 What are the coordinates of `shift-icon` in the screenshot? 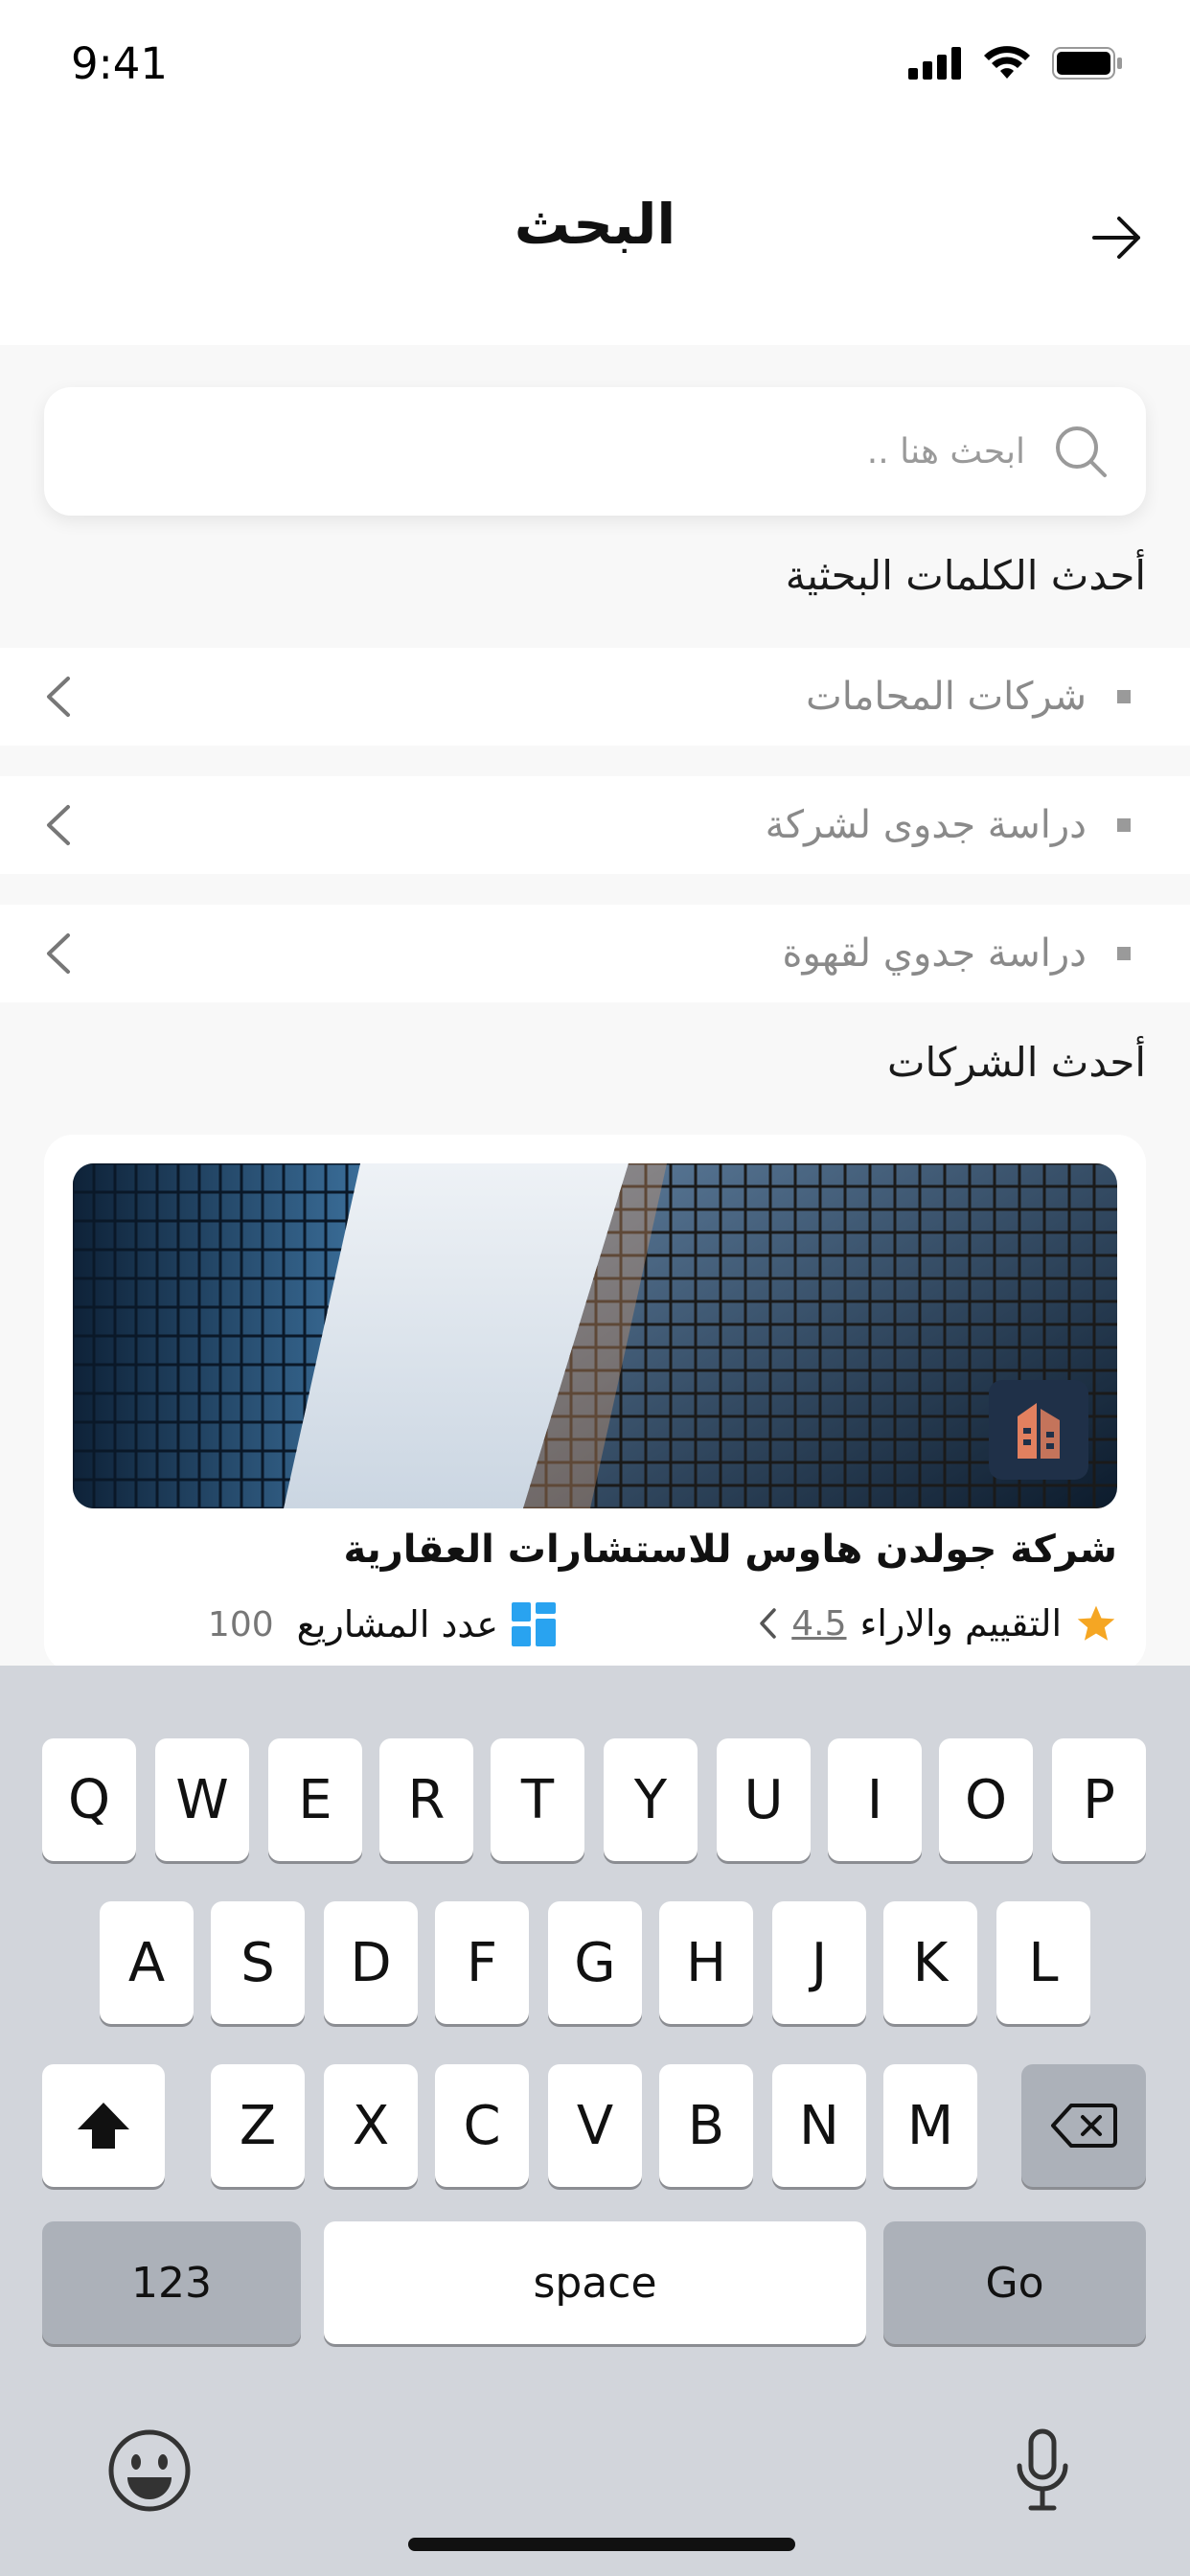 It's located at (103, 2126).